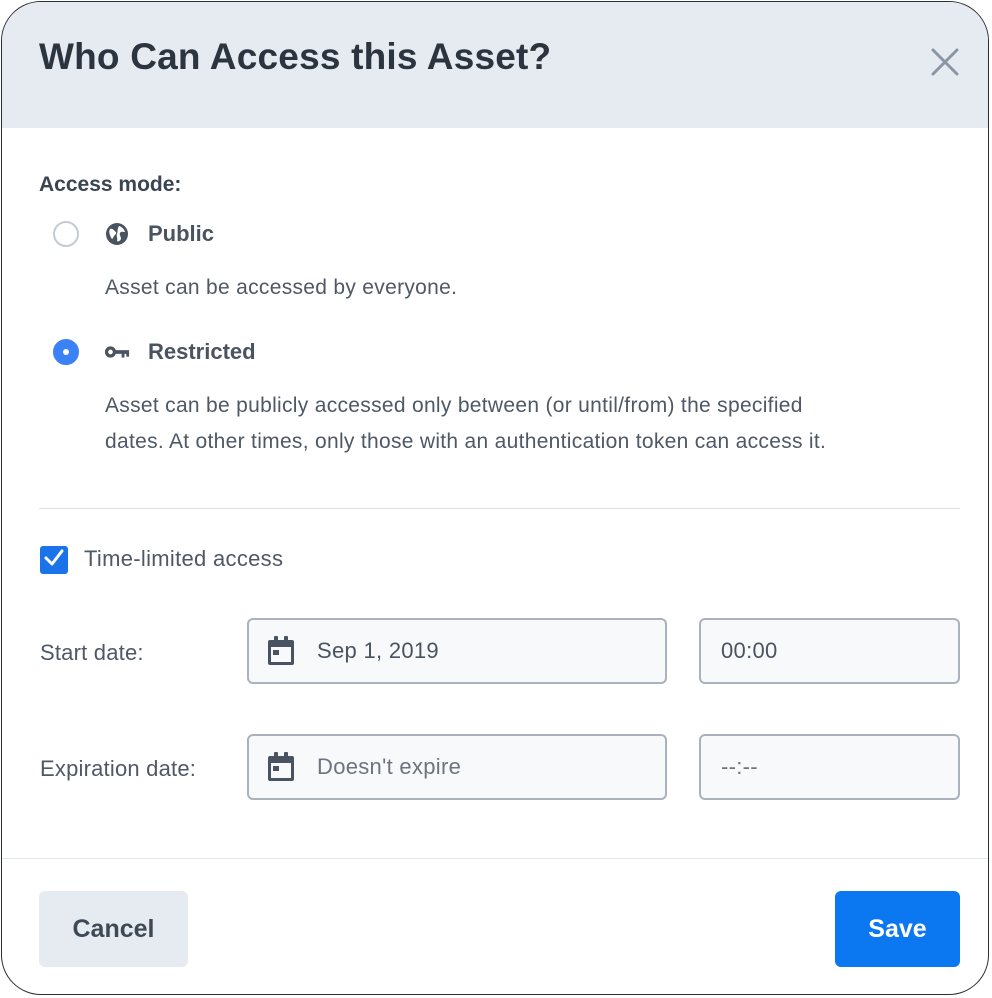  I want to click on start-time-value: 00:00, so click(749, 650).